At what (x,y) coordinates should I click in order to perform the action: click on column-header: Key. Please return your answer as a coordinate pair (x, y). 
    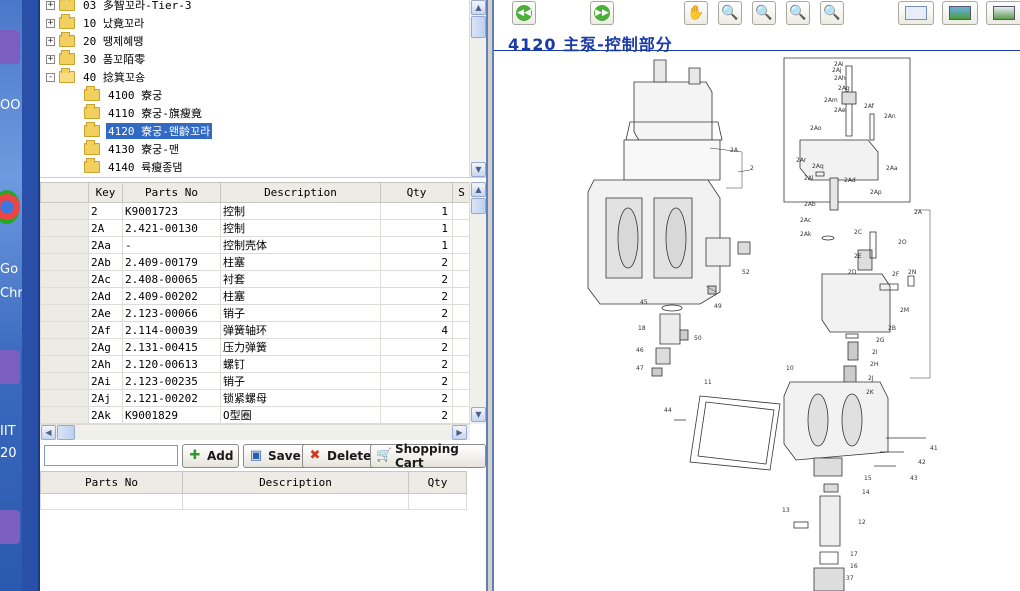
    Looking at the image, I should click on (105, 192).